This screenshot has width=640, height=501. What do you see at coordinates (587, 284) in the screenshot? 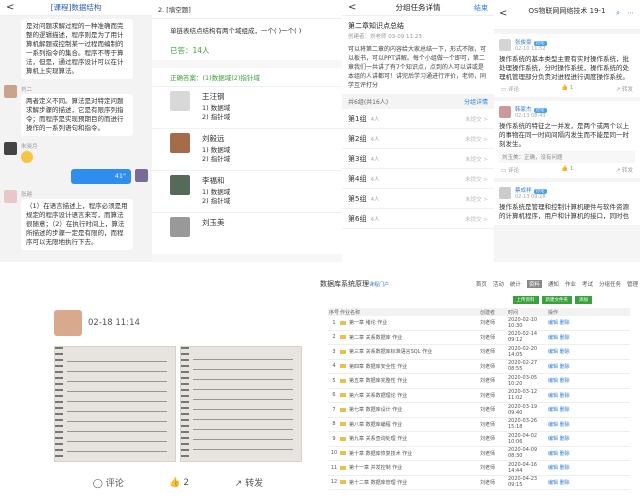
I see `nav-item: 考试` at bounding box center [587, 284].